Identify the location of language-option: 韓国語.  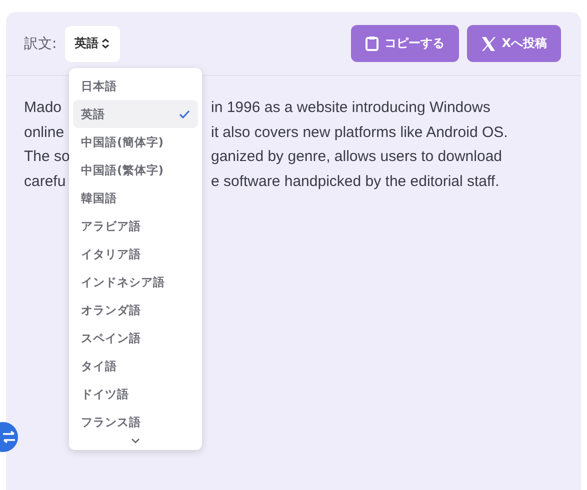
(135, 198).